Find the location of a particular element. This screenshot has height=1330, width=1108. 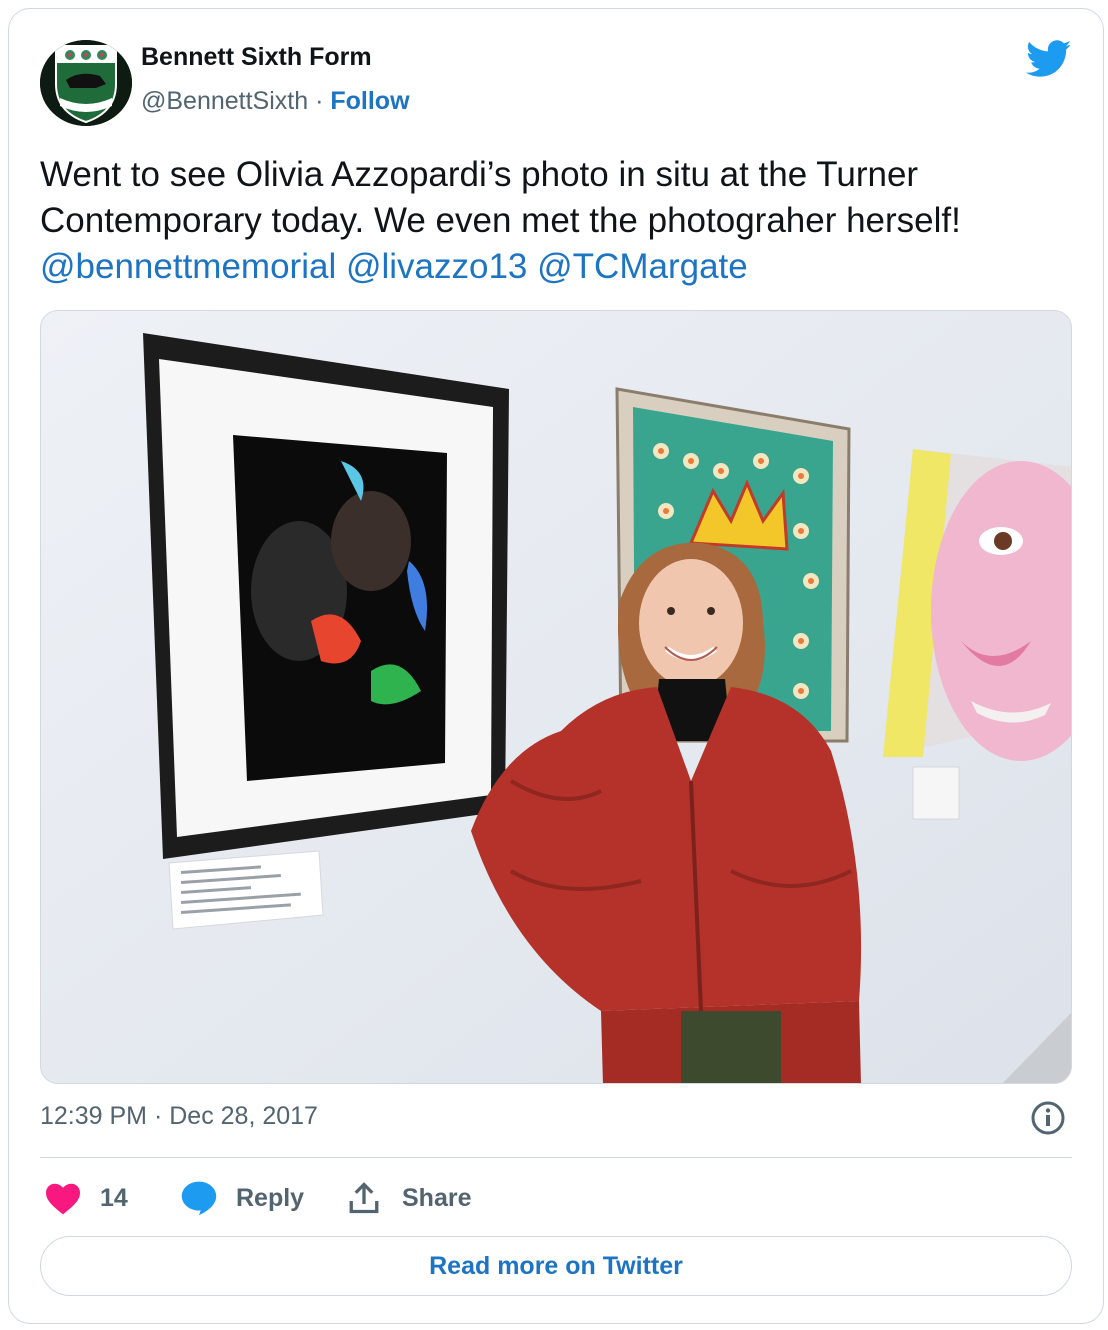

reply-label: Reply is located at coordinates (270, 1197).